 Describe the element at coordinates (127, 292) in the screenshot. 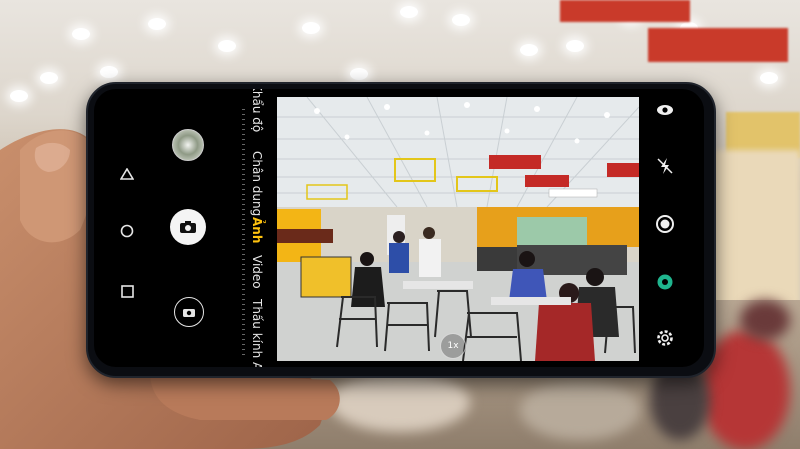

I see `recents-square-icon` at that location.